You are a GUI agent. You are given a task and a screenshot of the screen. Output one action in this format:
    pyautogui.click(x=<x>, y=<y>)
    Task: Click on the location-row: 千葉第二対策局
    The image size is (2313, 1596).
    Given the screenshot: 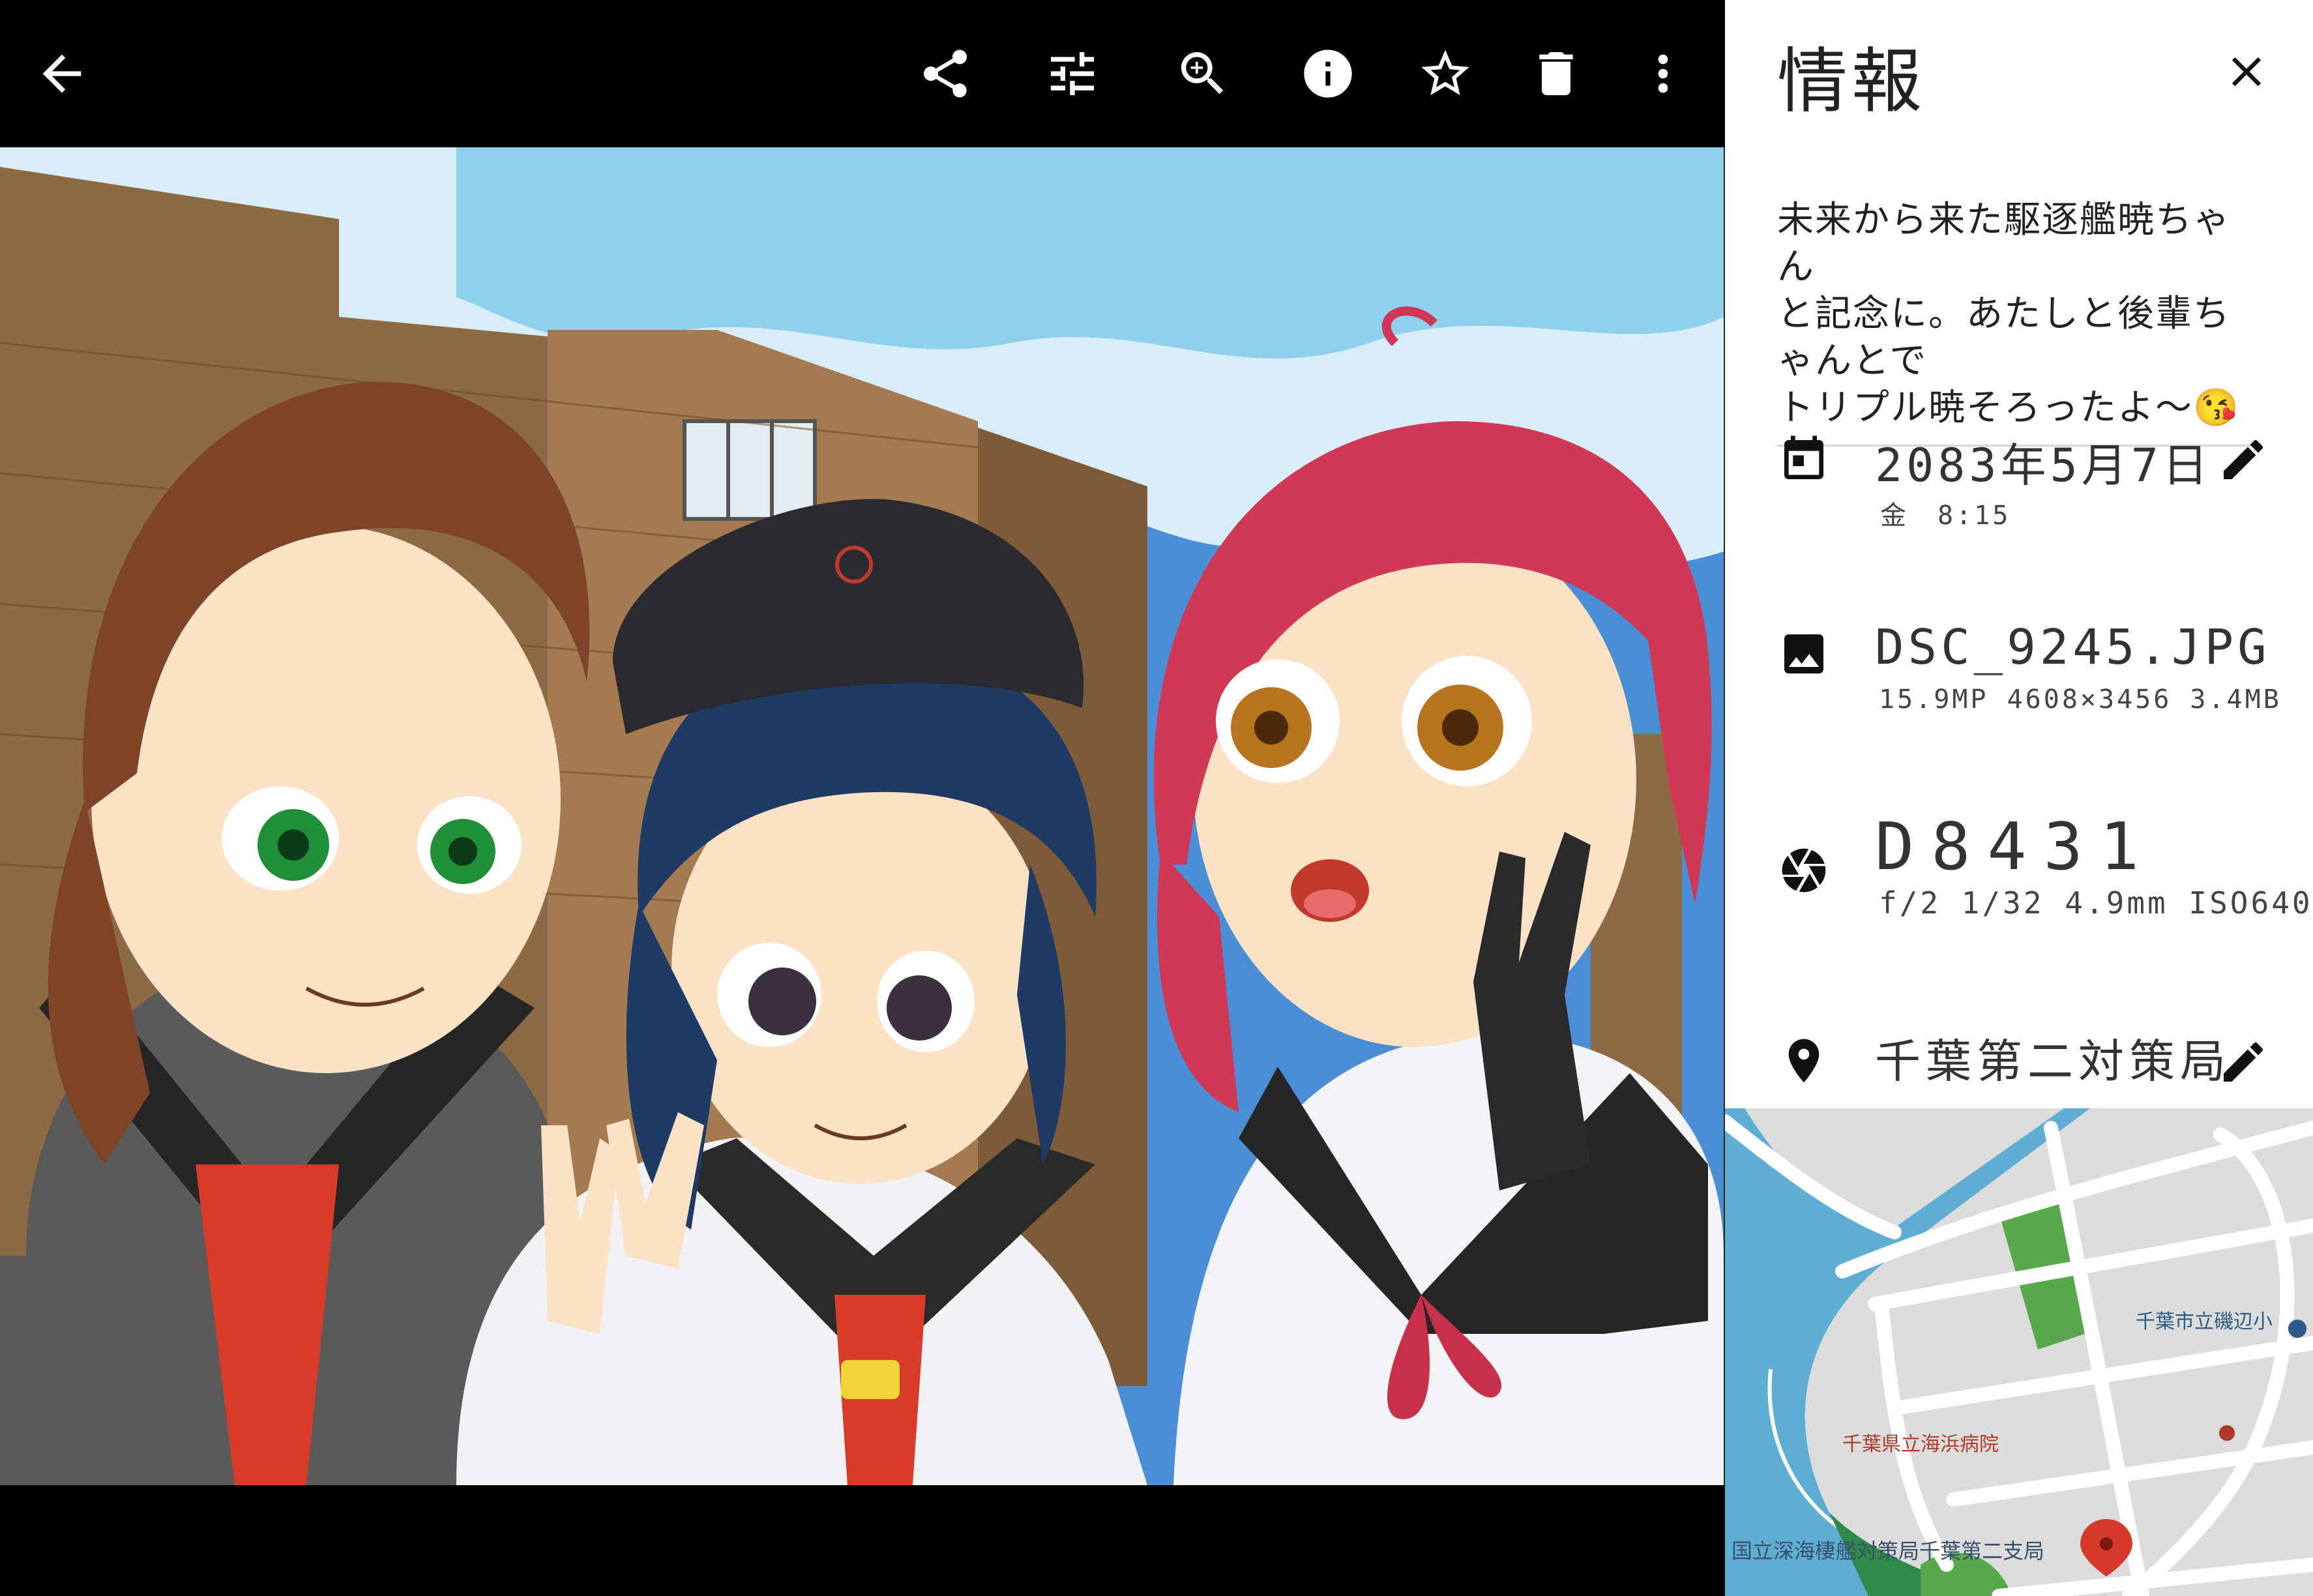 What is the action you would take?
    pyautogui.click(x=2019, y=1062)
    